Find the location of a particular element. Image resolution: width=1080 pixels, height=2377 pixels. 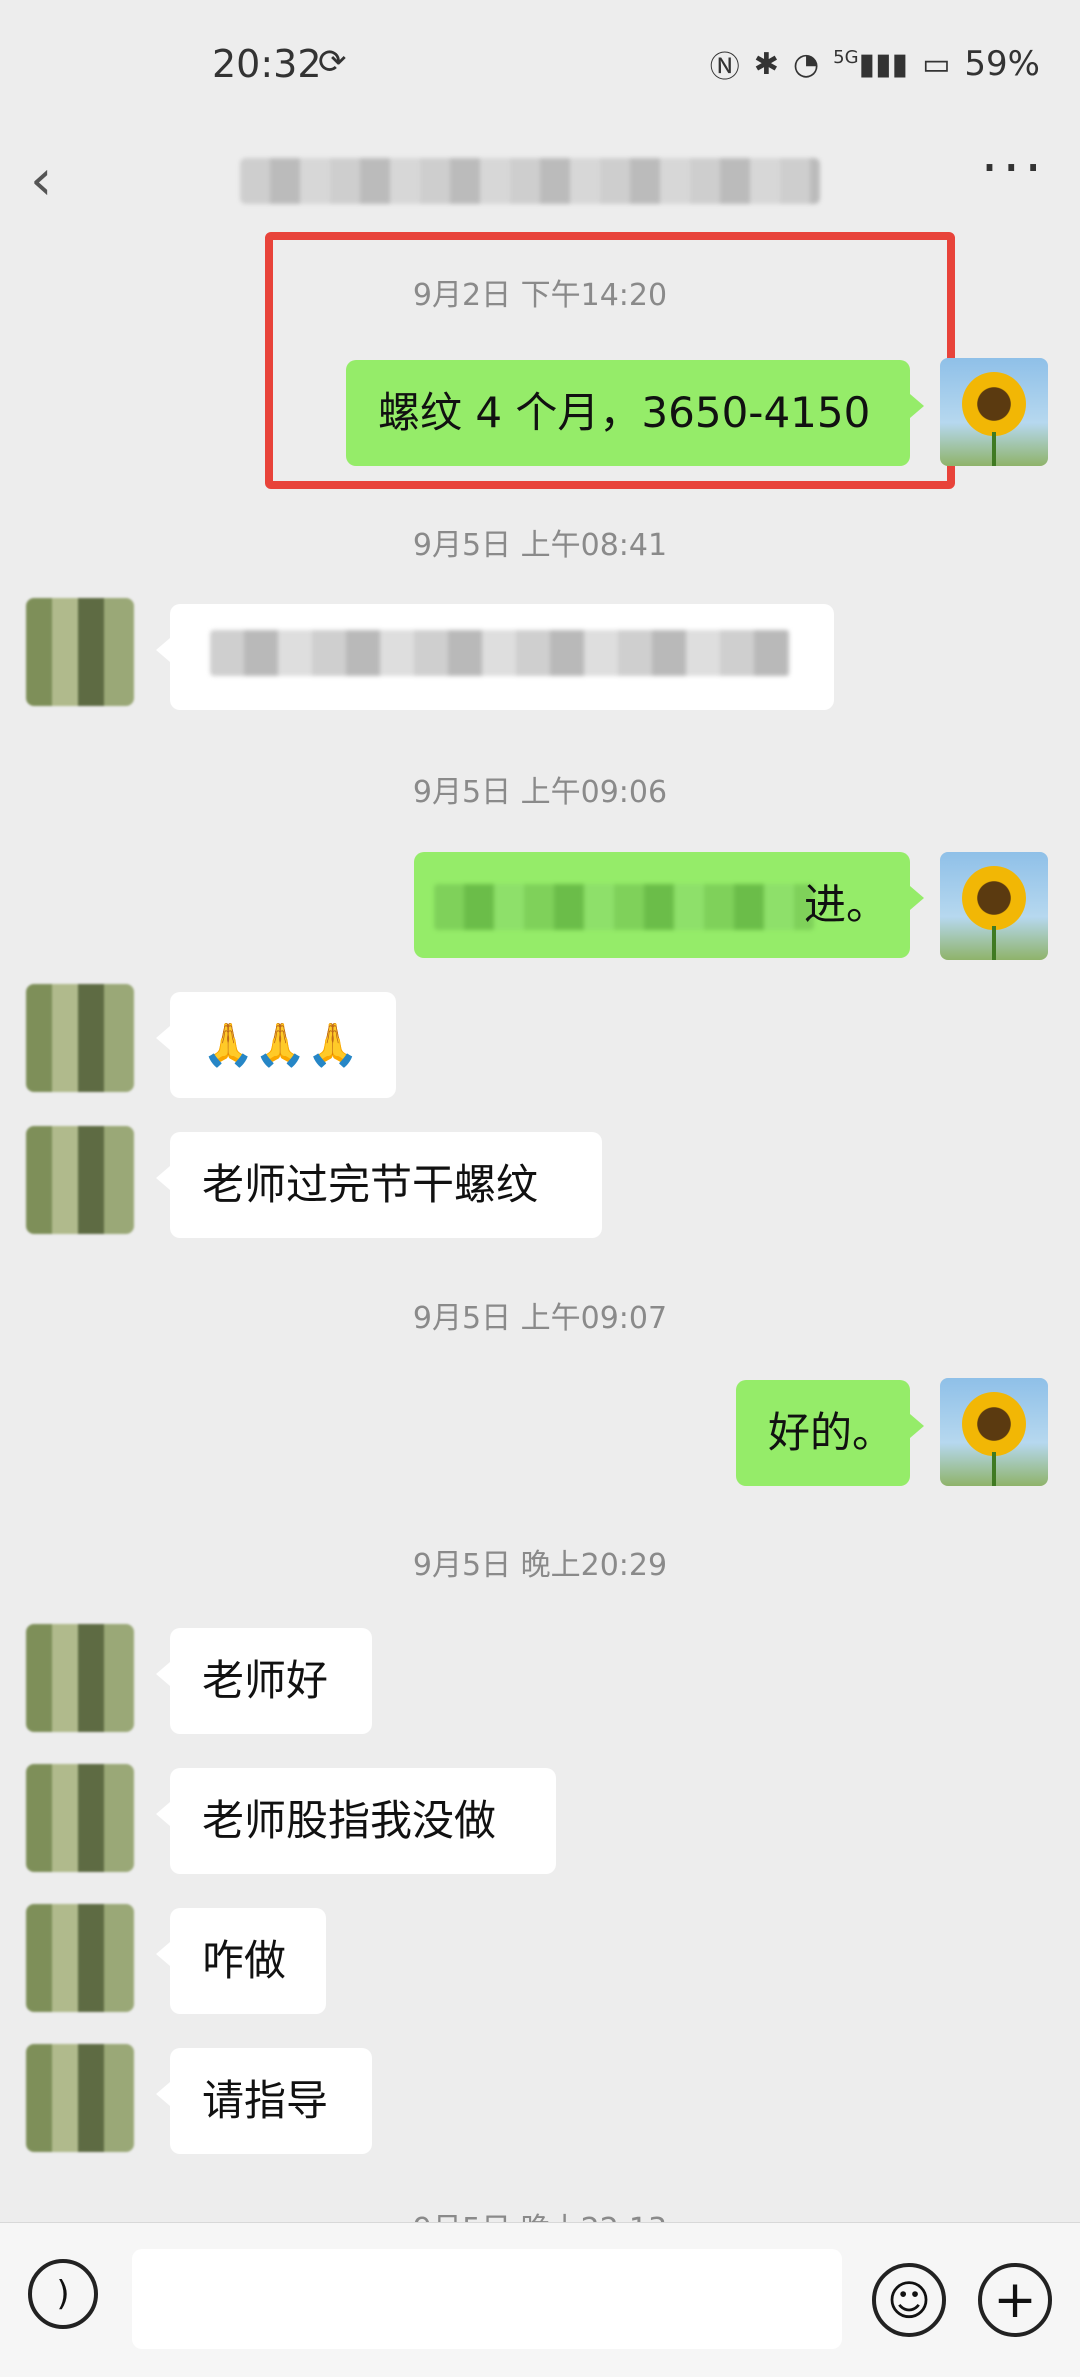

message-bubble-other: 老师好 is located at coordinates (264, 1681).